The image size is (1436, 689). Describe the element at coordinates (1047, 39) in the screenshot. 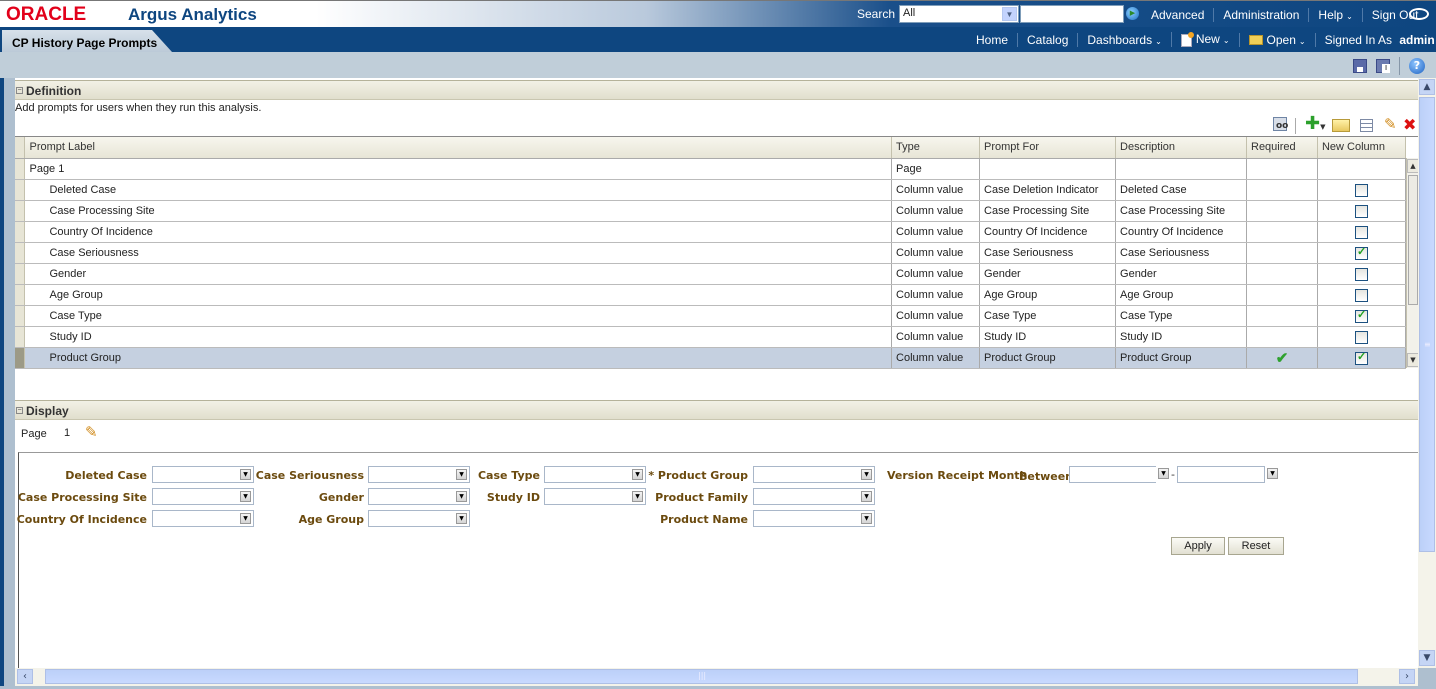

I see `catalog-link: Catalog` at that location.